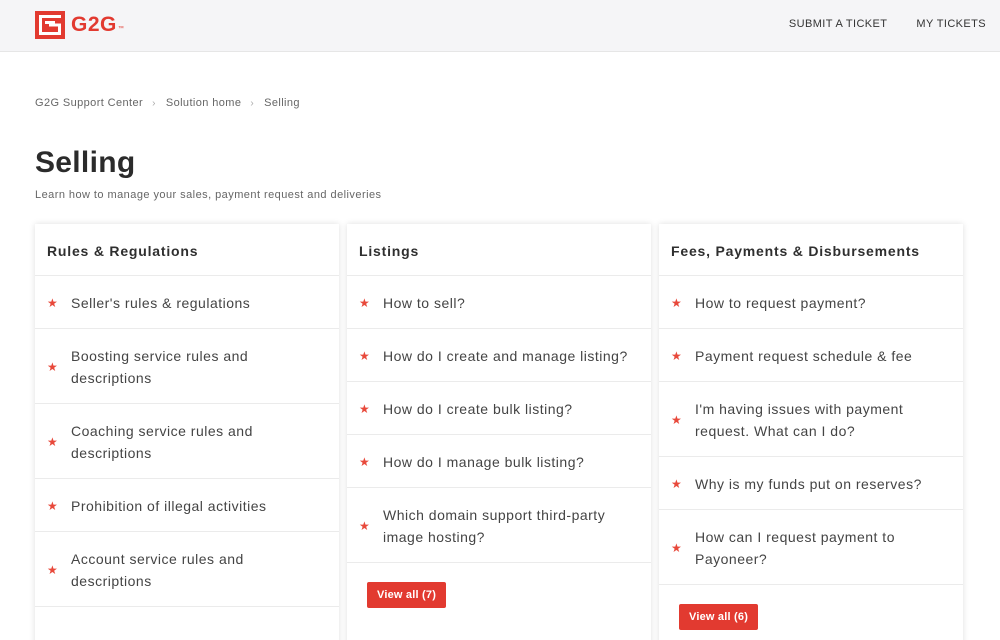 Image resolution: width=1000 pixels, height=640 pixels. I want to click on article-item: ★ How do I create and manage listing?, so click(499, 355).